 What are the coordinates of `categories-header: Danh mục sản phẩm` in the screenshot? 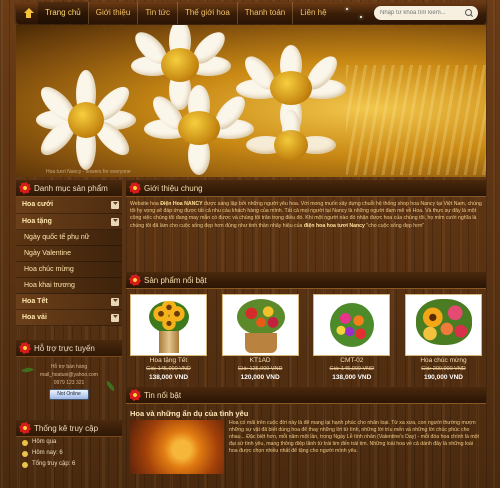 It's located at (69, 188).